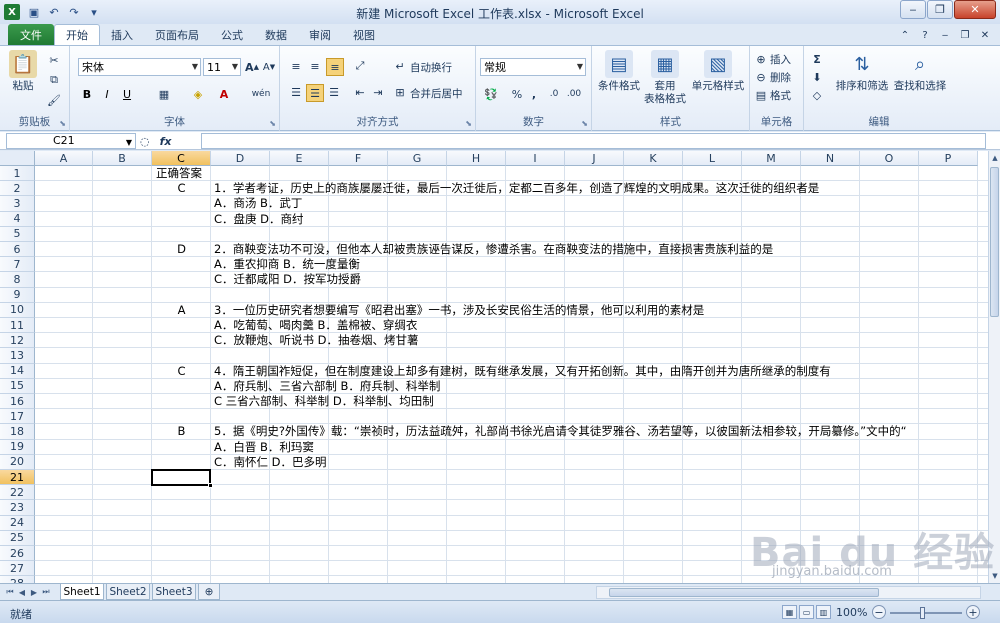 This screenshot has height=623, width=1000. What do you see at coordinates (17, 554) in the screenshot?
I see `row-header-26: 26` at bounding box center [17, 554].